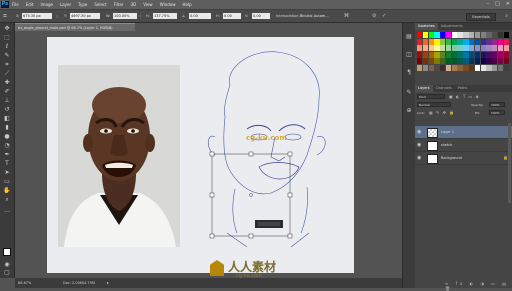  Describe the element at coordinates (442, 112) in the screenshot. I see `lock-icons: ▦ ✎ ✥ 🔒` at that location.